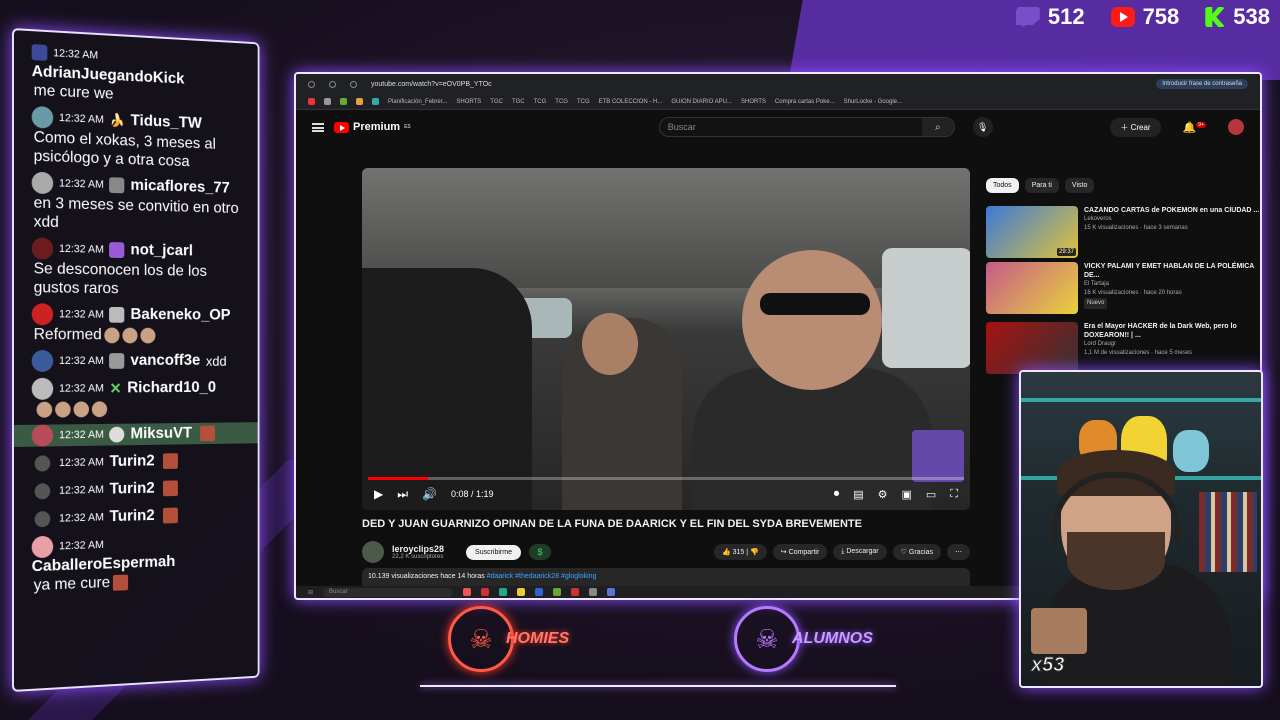 The width and height of the screenshot is (1280, 720). What do you see at coordinates (81, 490) in the screenshot?
I see `chat-time: 12:32 AM` at bounding box center [81, 490].